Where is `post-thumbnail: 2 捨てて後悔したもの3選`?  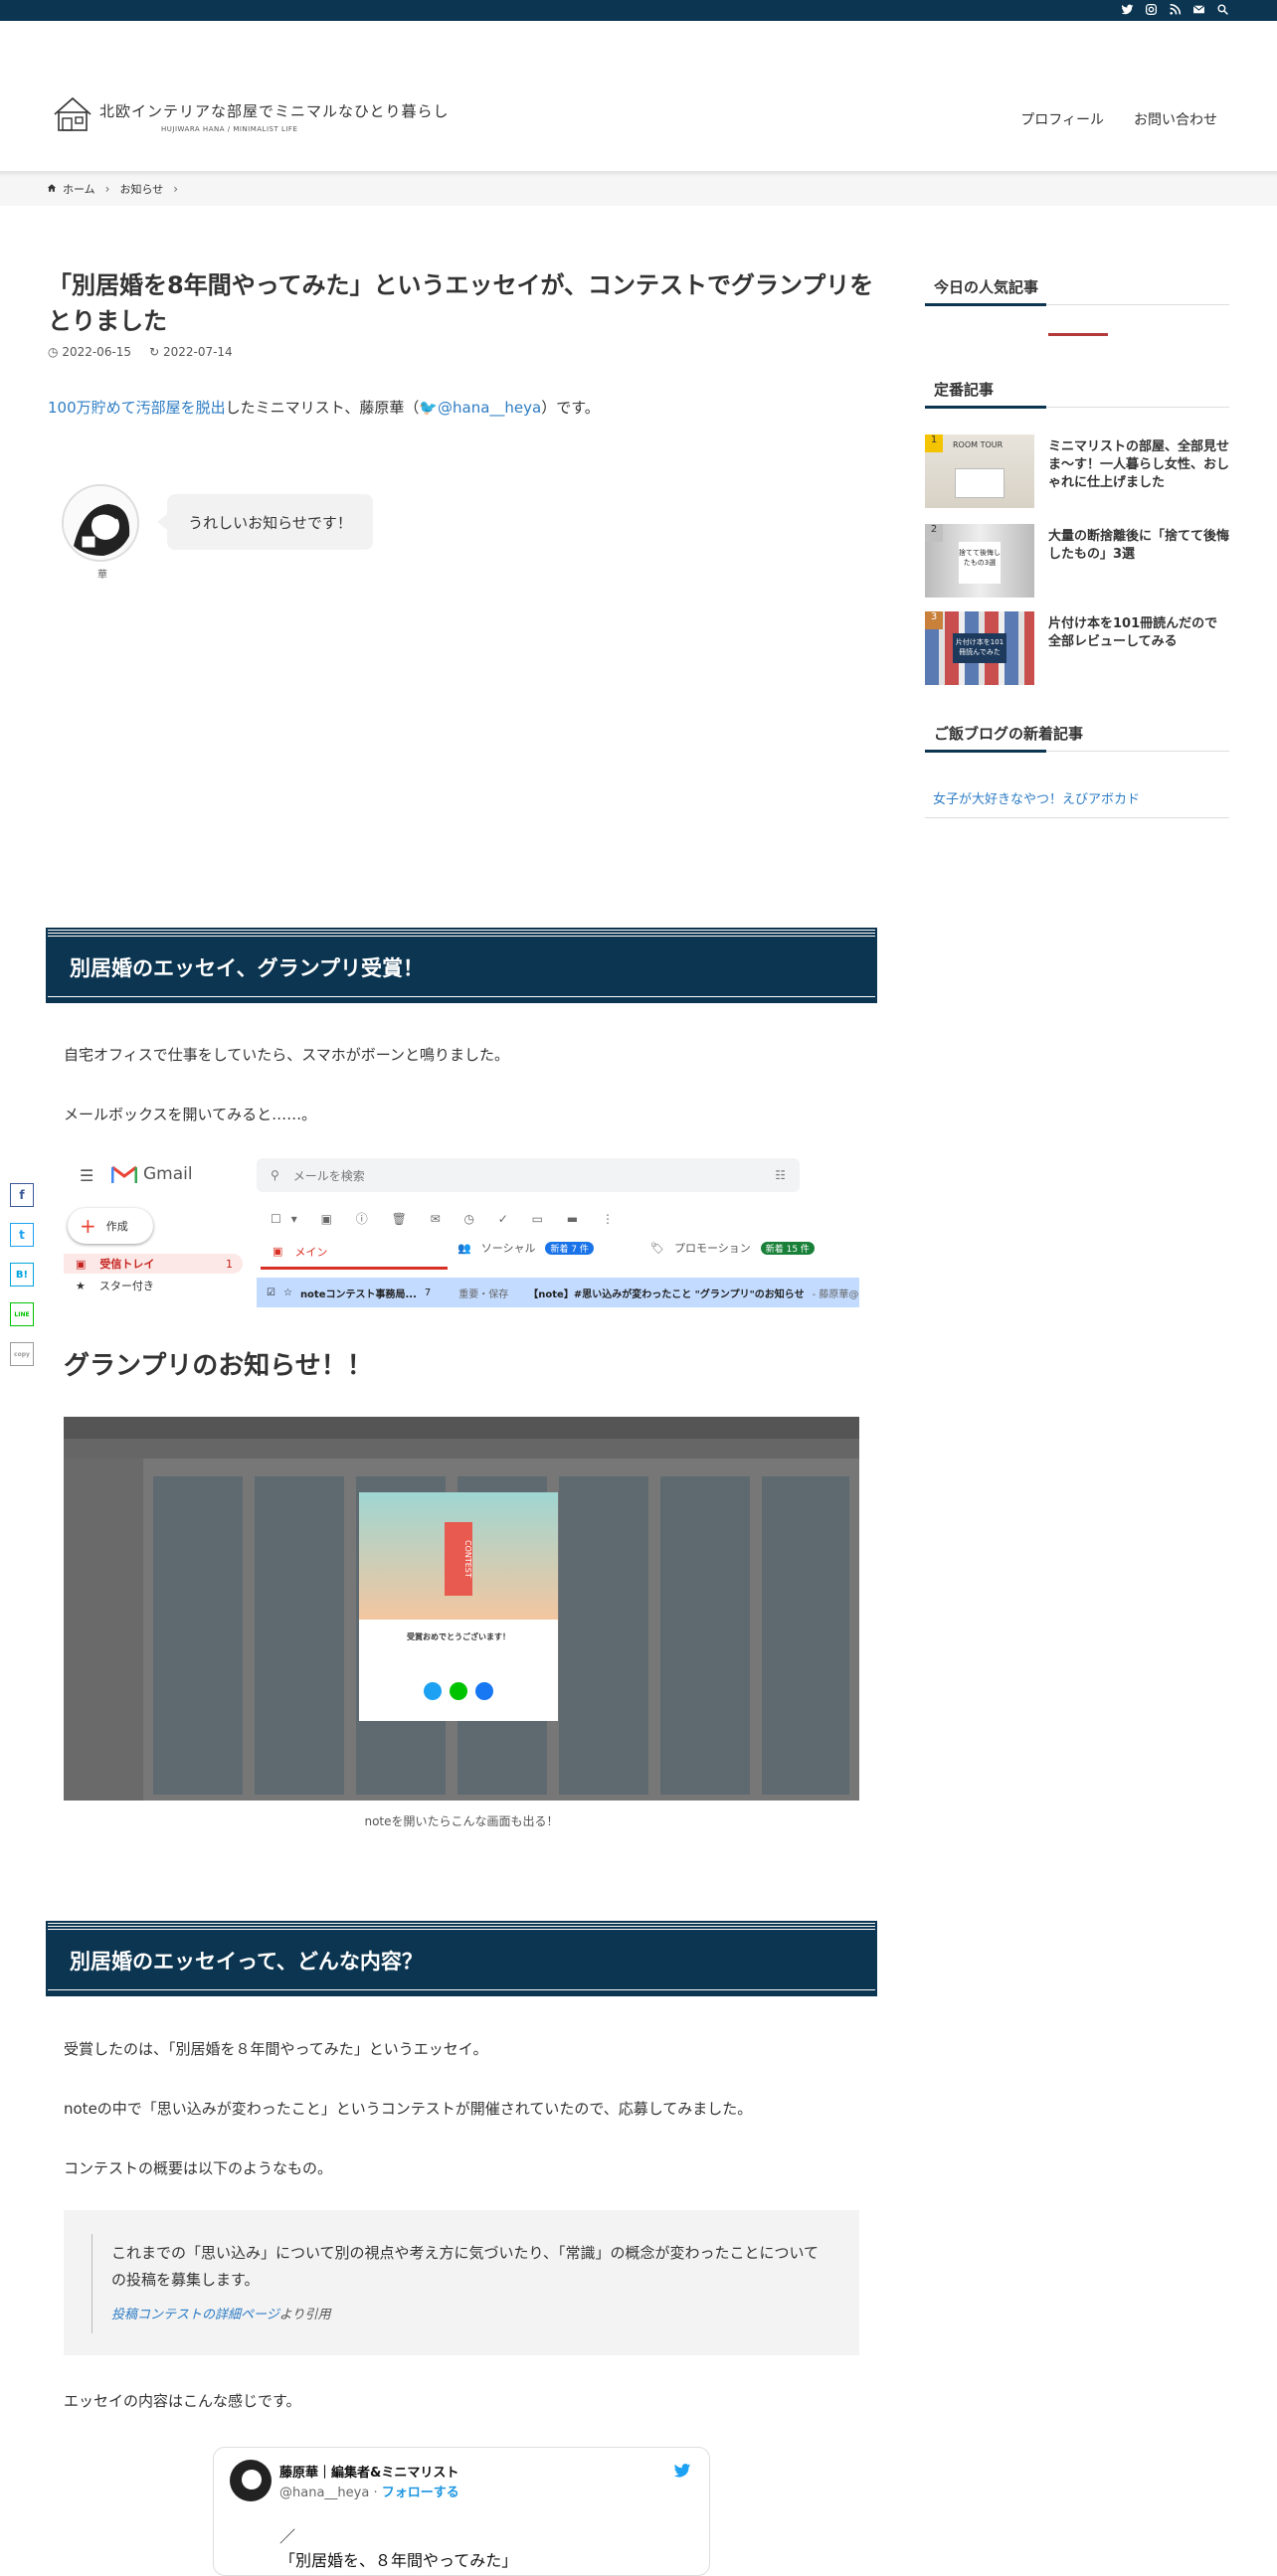
post-thumbnail: 2 捨てて後悔したもの3選 is located at coordinates (979, 561).